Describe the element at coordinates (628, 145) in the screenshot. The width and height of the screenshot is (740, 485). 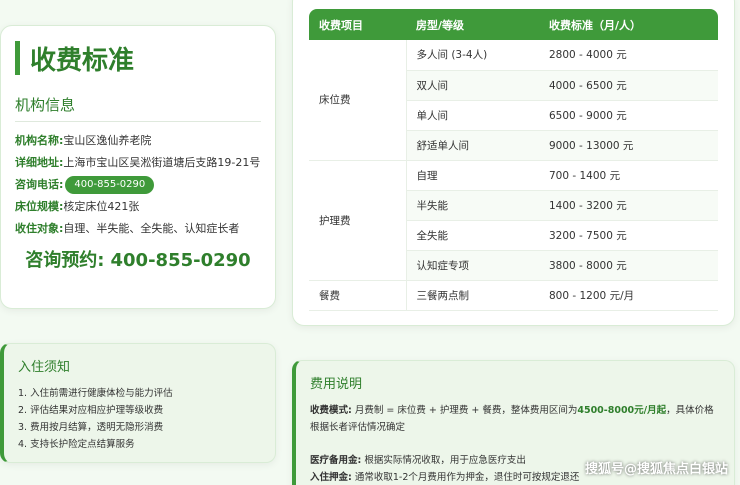
I see `cell-price: 9000 - 13000 元` at that location.